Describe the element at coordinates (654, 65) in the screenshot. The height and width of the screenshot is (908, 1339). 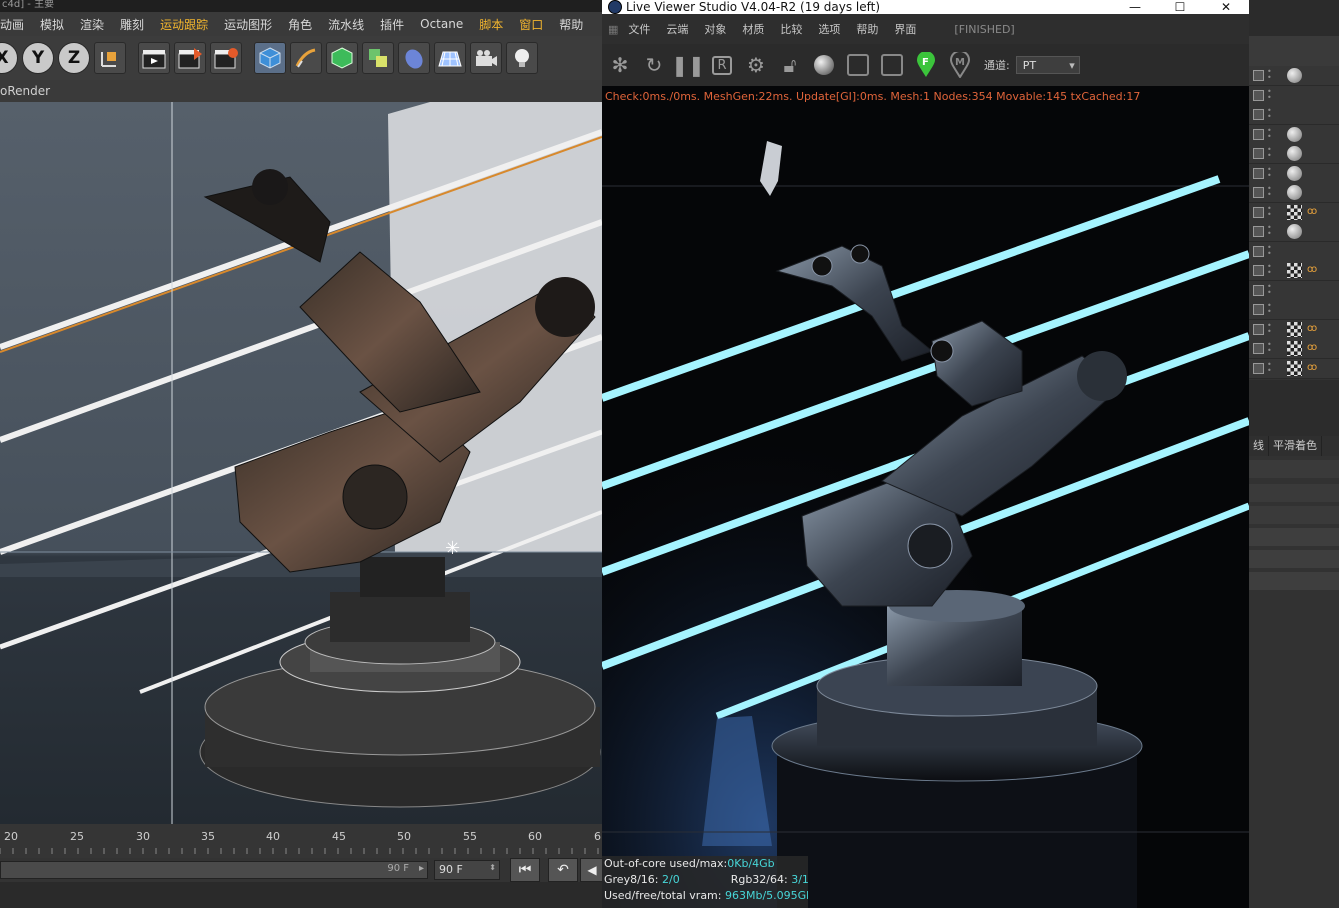
I see `restart-render-button: ↻` at that location.